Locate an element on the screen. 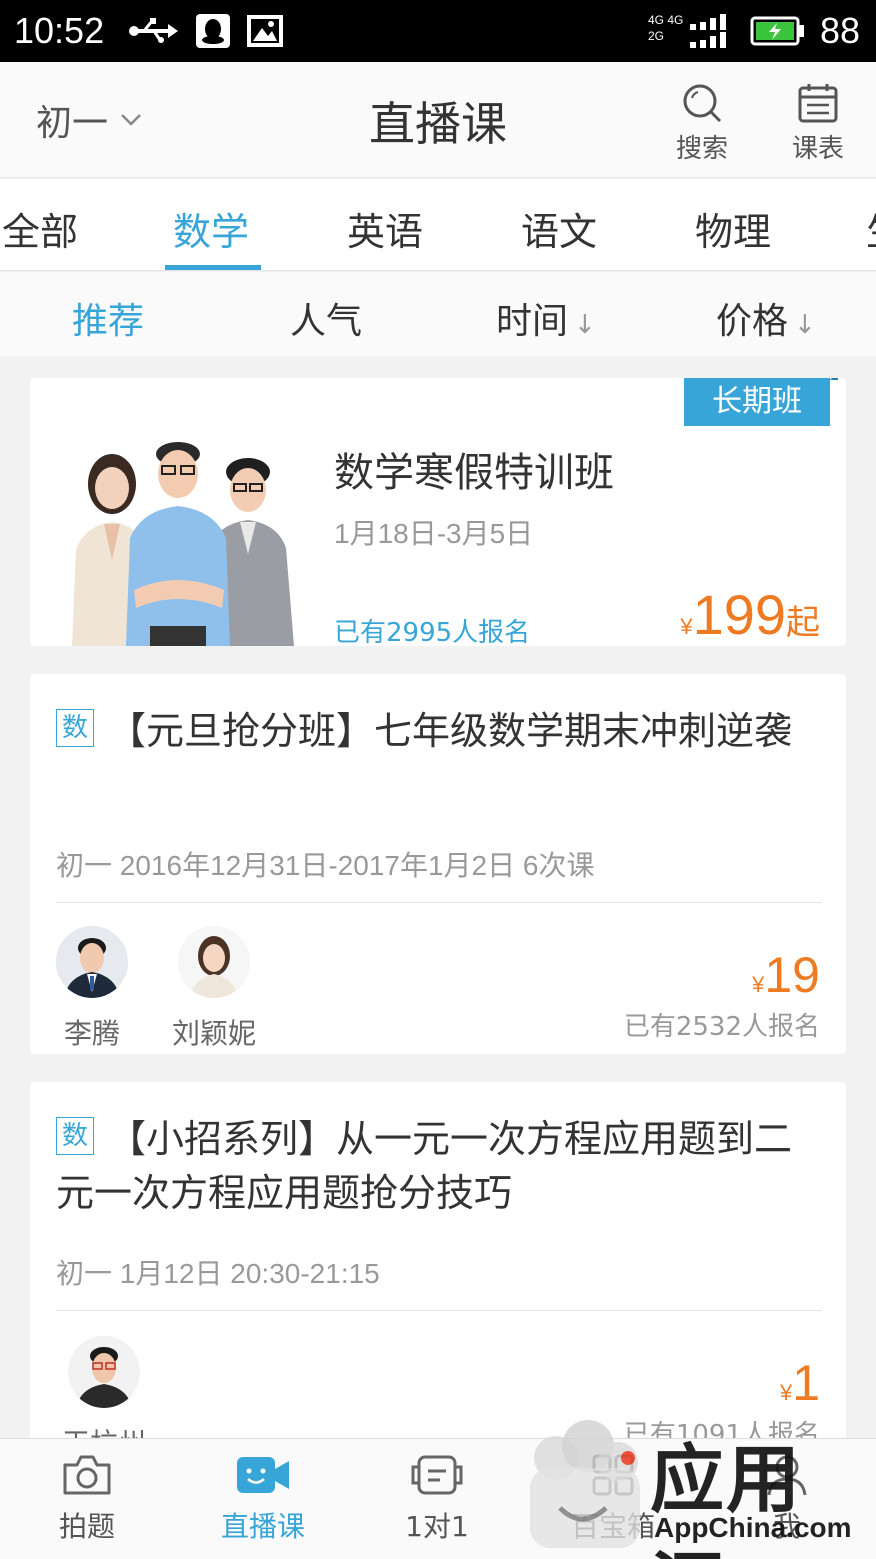  teacher-item: 王杭州 is located at coordinates (104, 1389).